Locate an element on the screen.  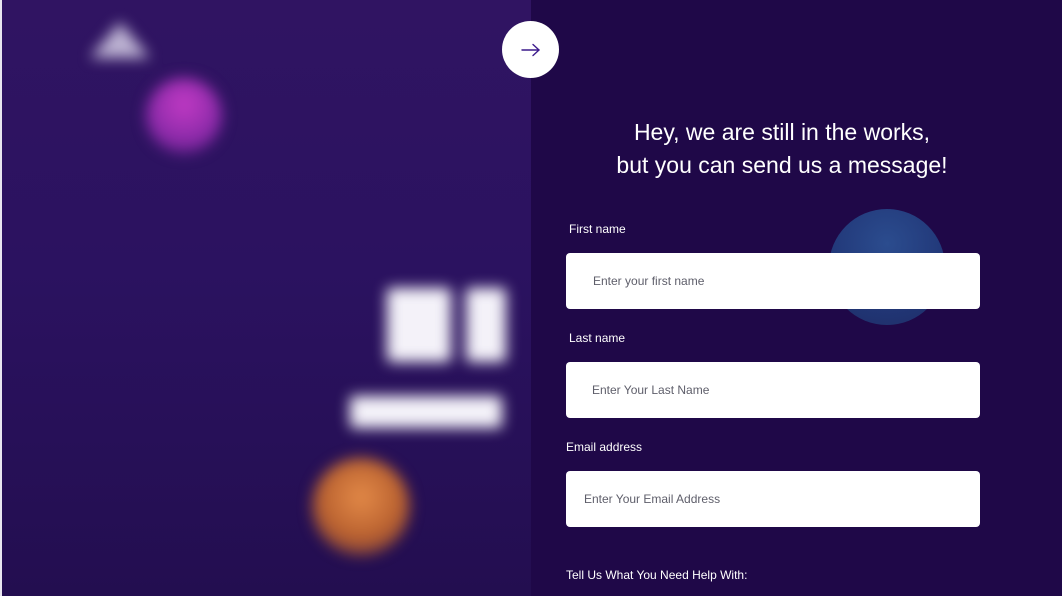
email-label: Email address is located at coordinates (604, 447).